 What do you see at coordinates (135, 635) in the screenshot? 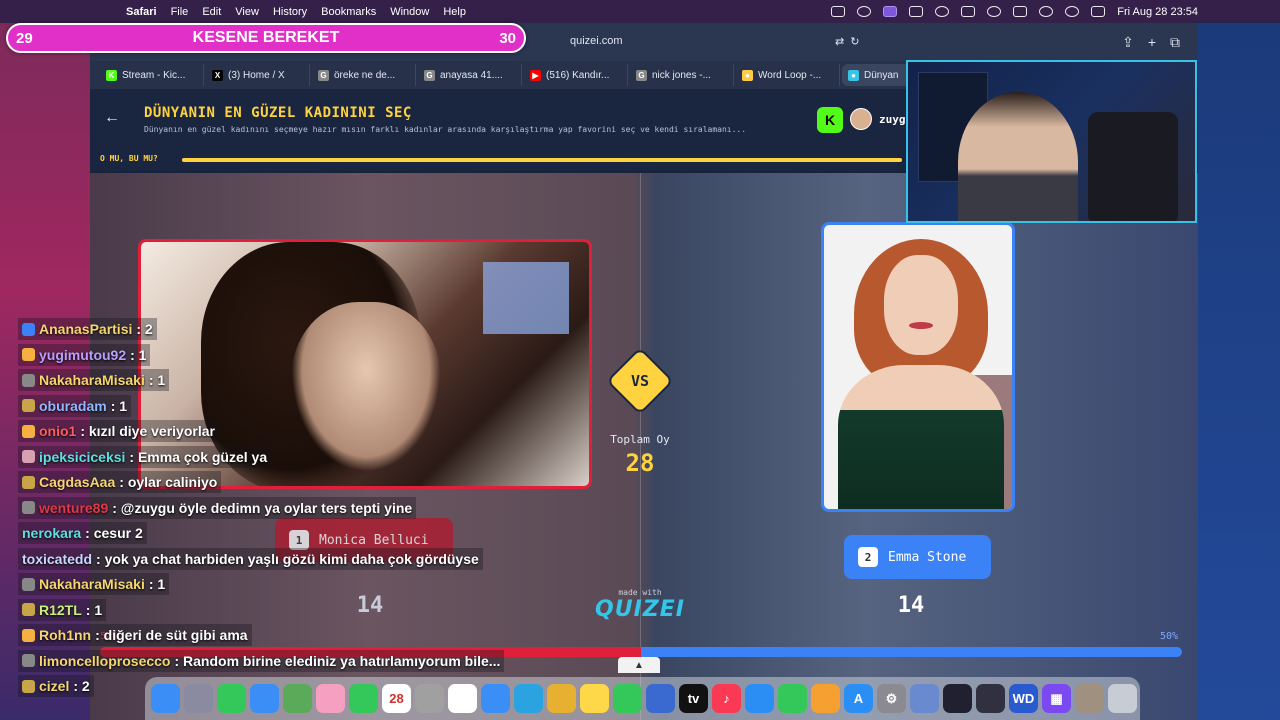
I see `chat-message: Roh1nn: diğeri de süt gibi ama` at bounding box center [135, 635].